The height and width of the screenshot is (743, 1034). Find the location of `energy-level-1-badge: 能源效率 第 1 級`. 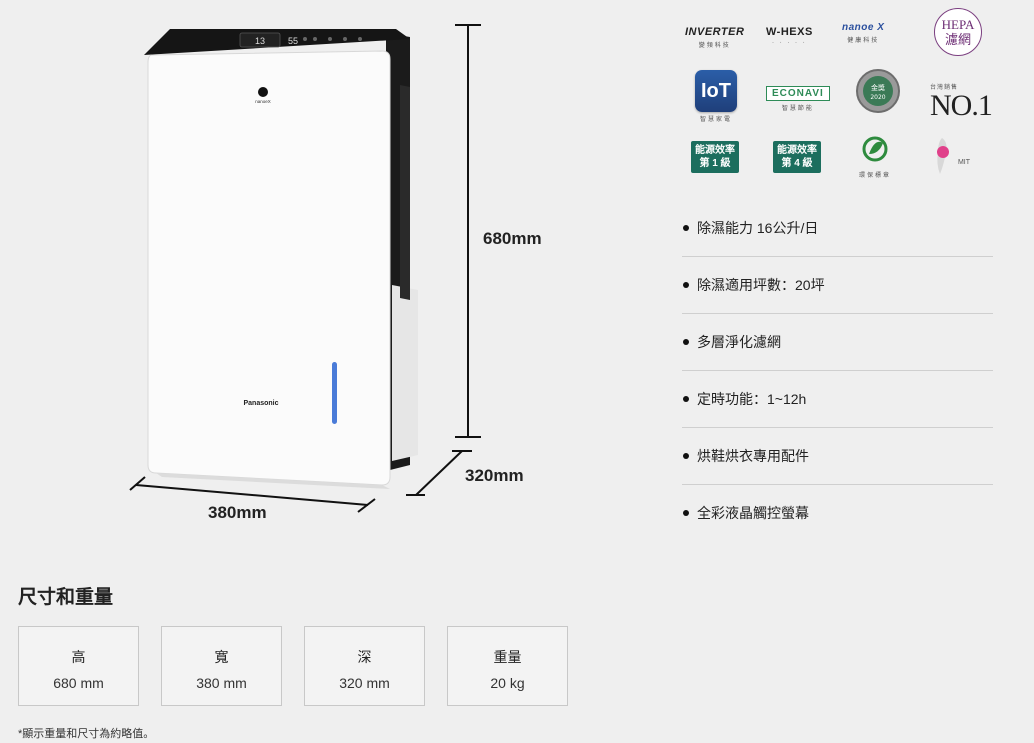

energy-level-1-badge: 能源效率 第 1 級 is located at coordinates (715, 157).